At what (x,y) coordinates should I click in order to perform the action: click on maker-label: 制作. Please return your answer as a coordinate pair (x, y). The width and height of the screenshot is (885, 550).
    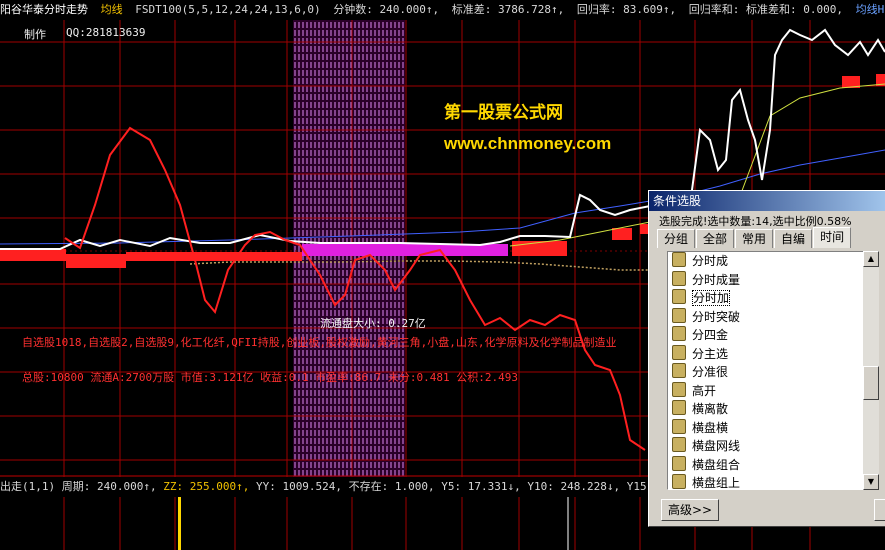
    Looking at the image, I should click on (35, 34).